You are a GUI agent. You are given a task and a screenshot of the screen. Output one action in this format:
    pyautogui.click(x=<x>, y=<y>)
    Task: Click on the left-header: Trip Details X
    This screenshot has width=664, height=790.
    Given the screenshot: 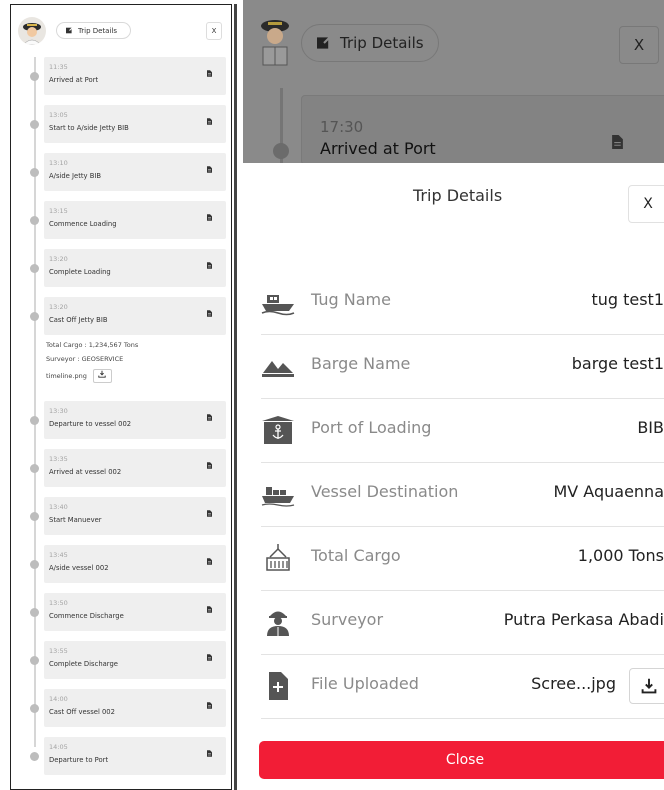 What is the action you would take?
    pyautogui.click(x=121, y=31)
    